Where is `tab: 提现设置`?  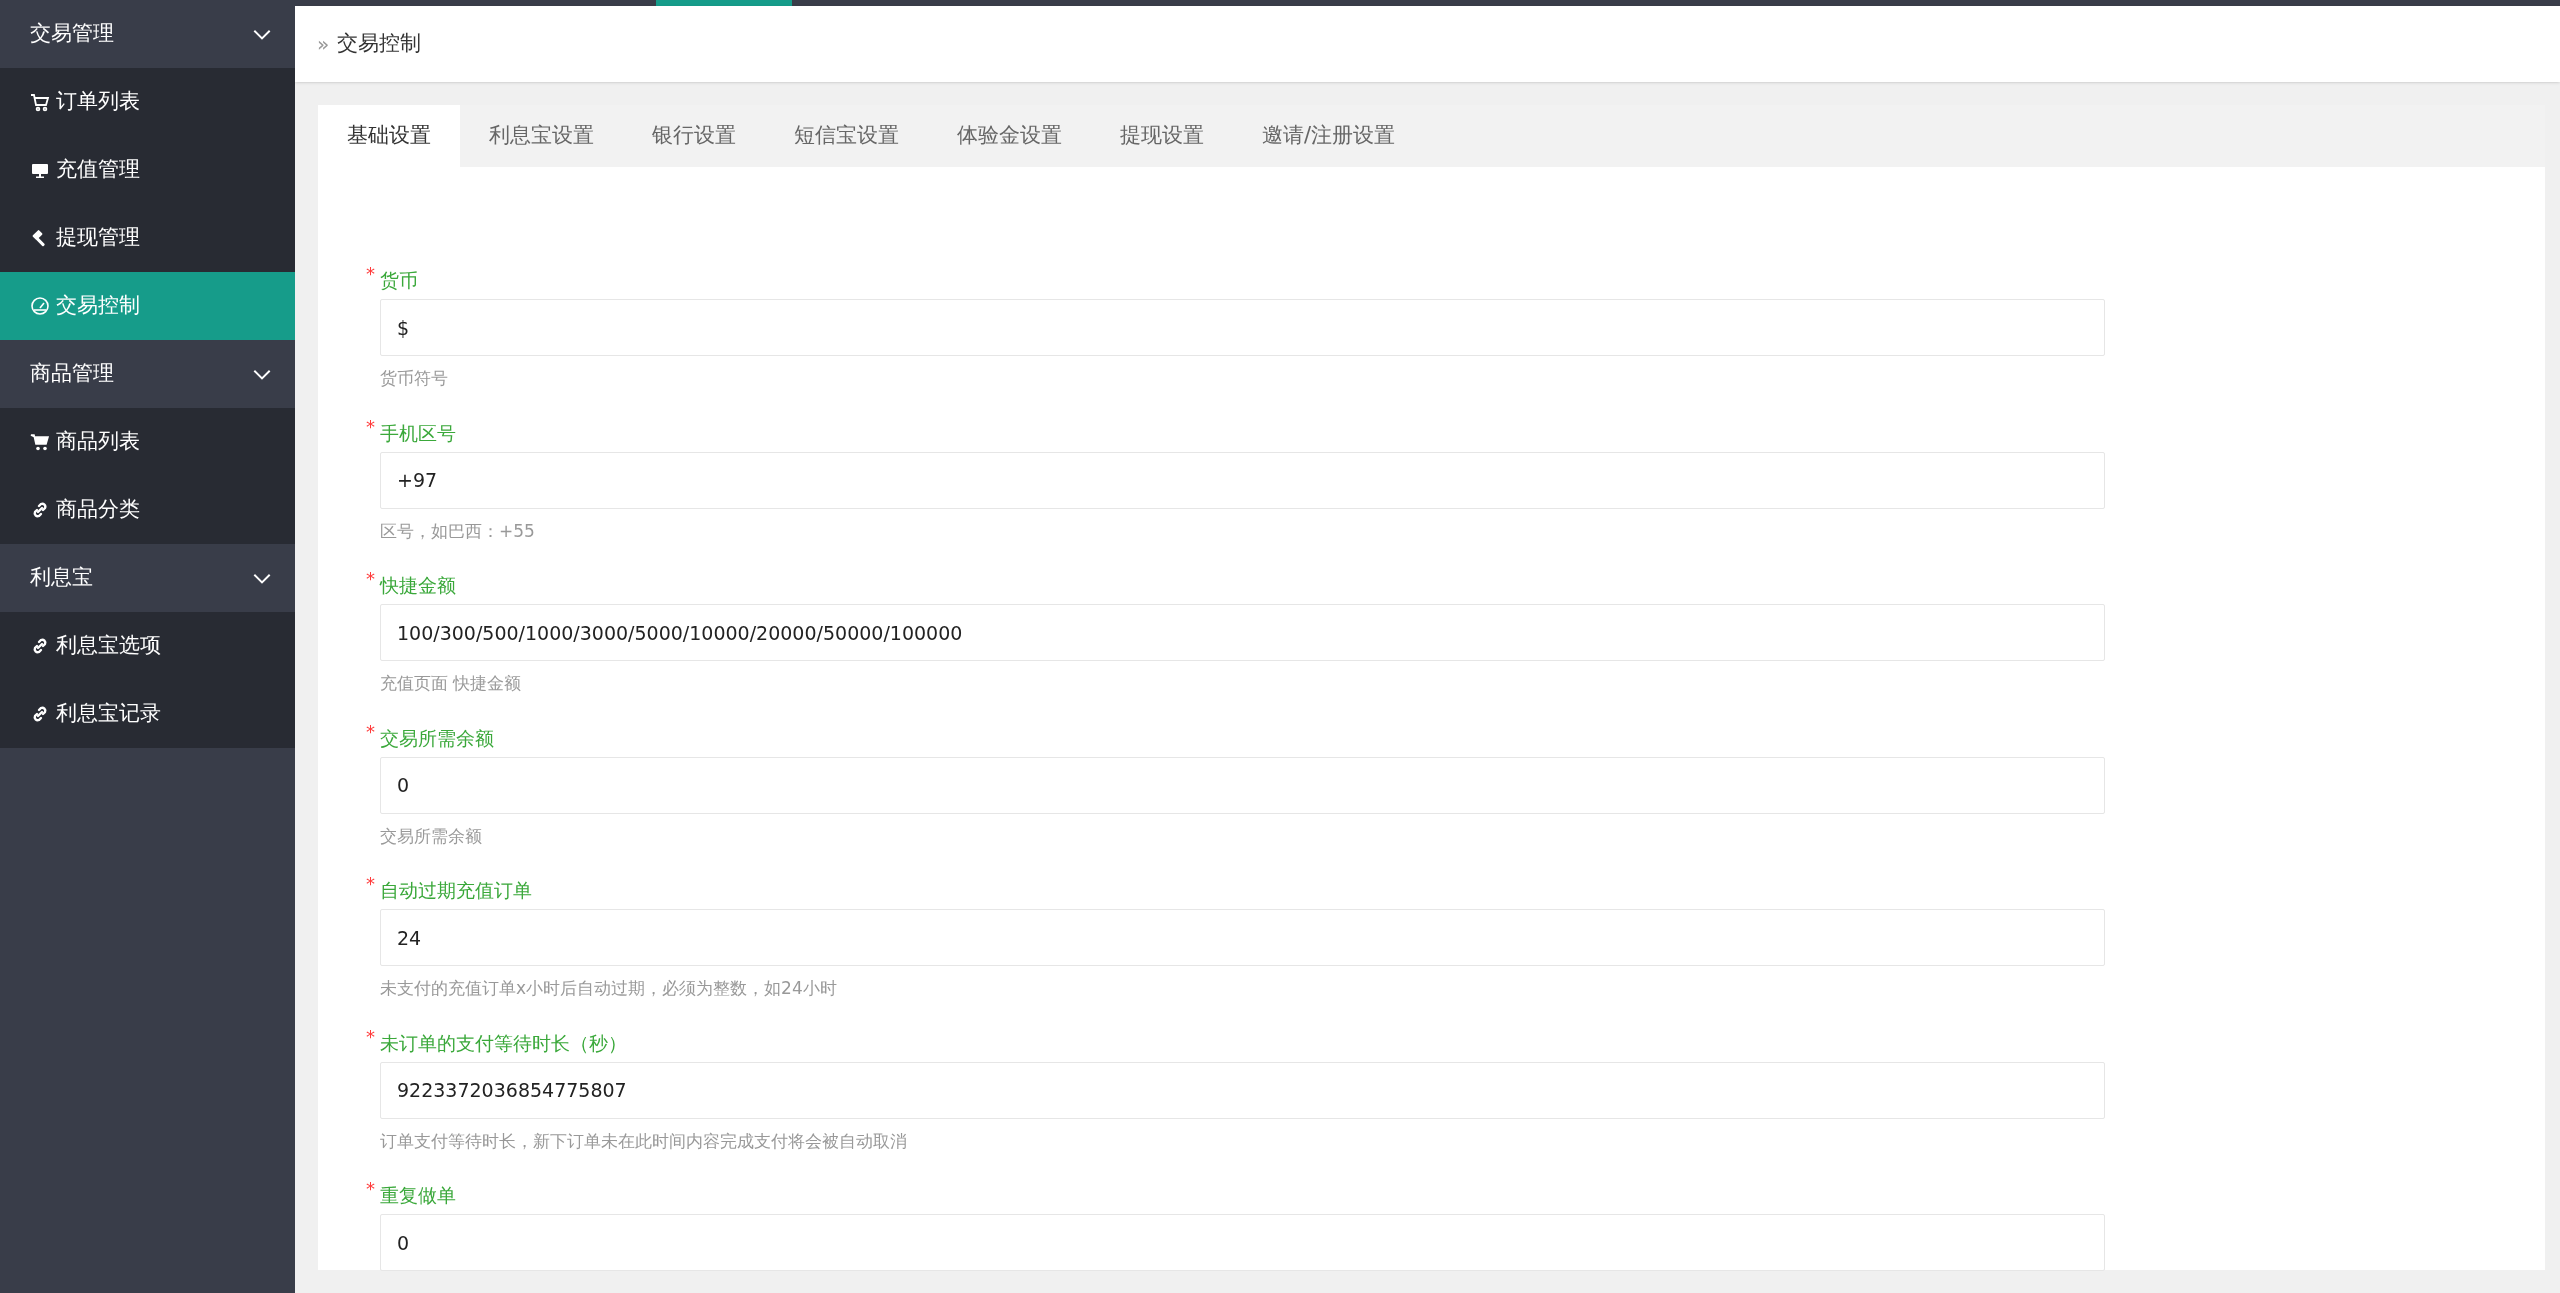 tab: 提现设置 is located at coordinates (1162, 136).